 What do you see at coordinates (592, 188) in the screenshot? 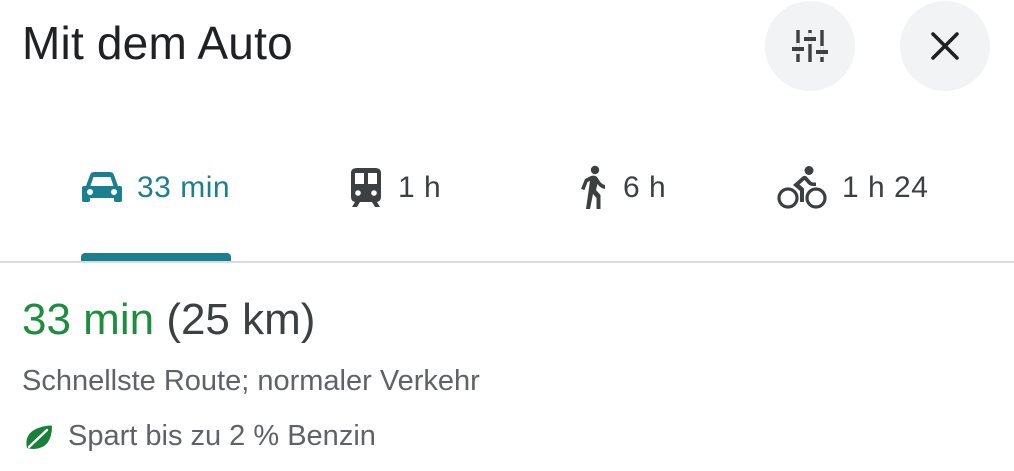
I see `walk-icon` at bounding box center [592, 188].